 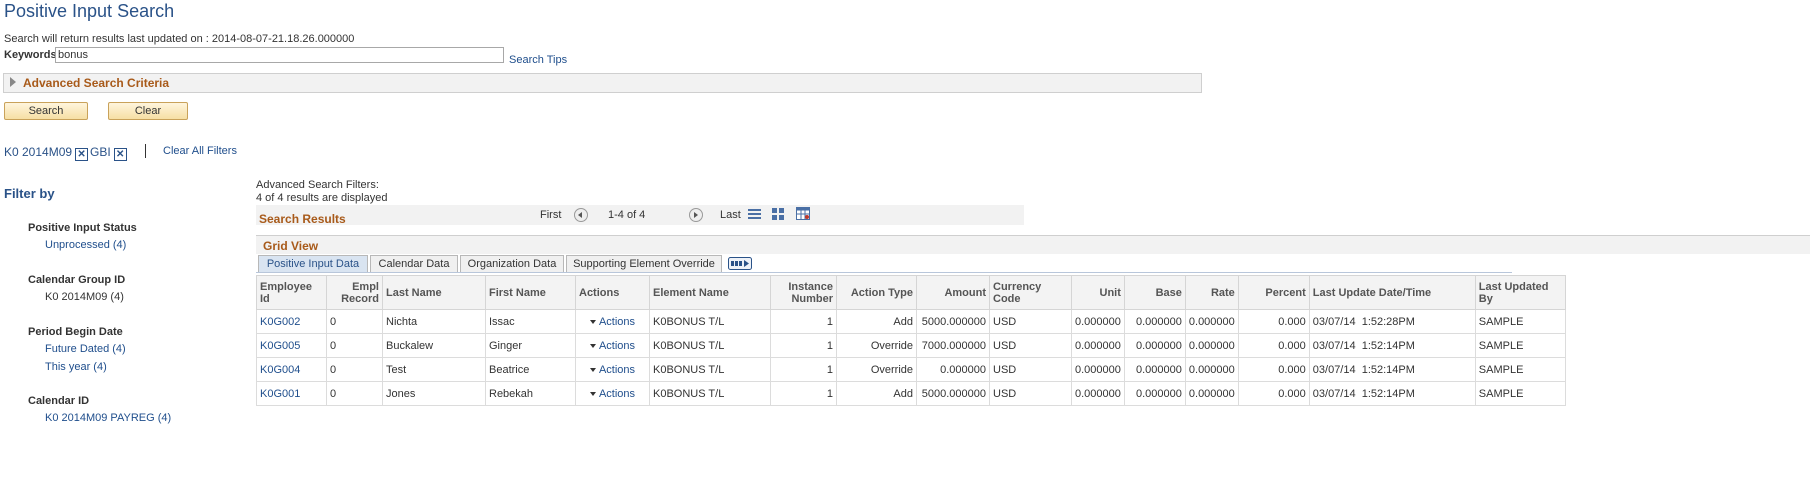 I want to click on filter-chip: GBI ✕, so click(x=108, y=153).